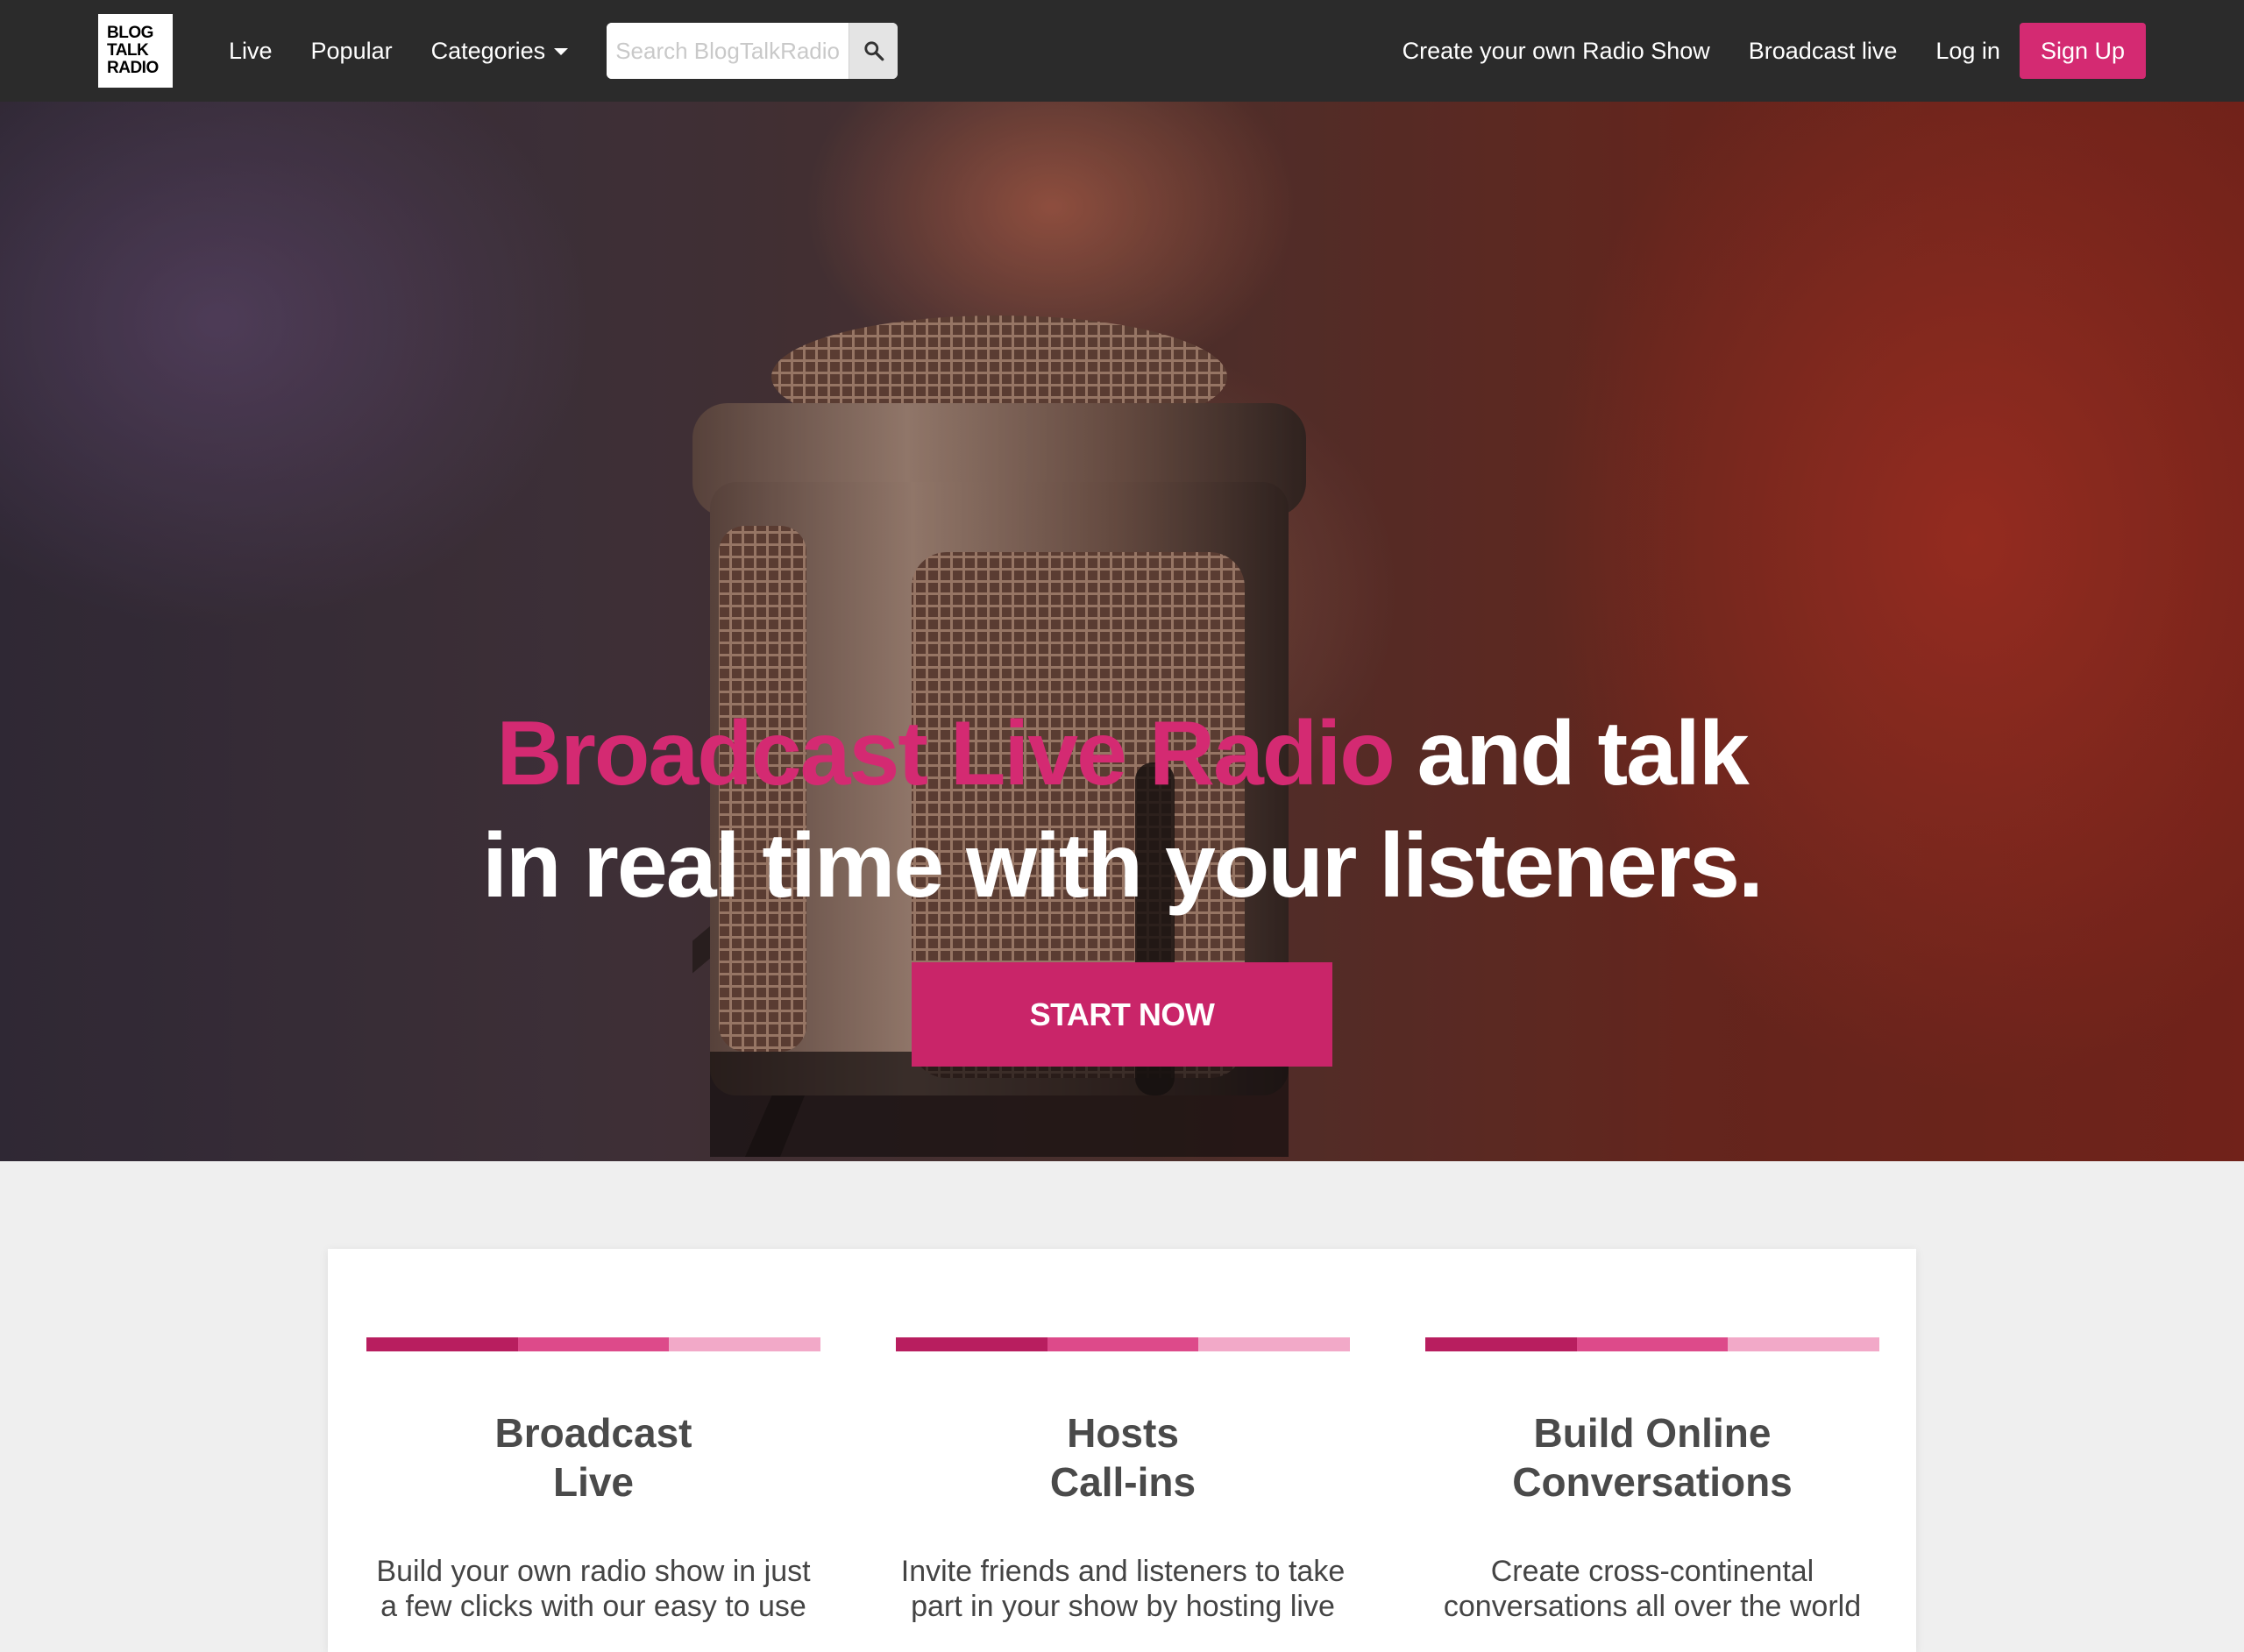  Describe the element at coordinates (1967, 51) in the screenshot. I see `nav-link-log-in: Log in` at that location.